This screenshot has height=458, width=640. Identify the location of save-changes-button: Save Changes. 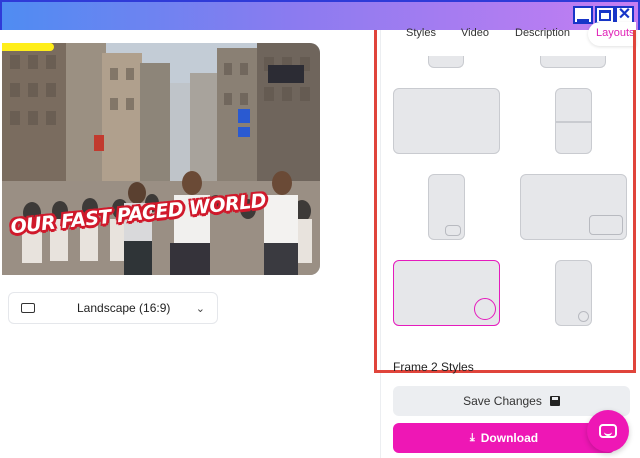
(511, 401).